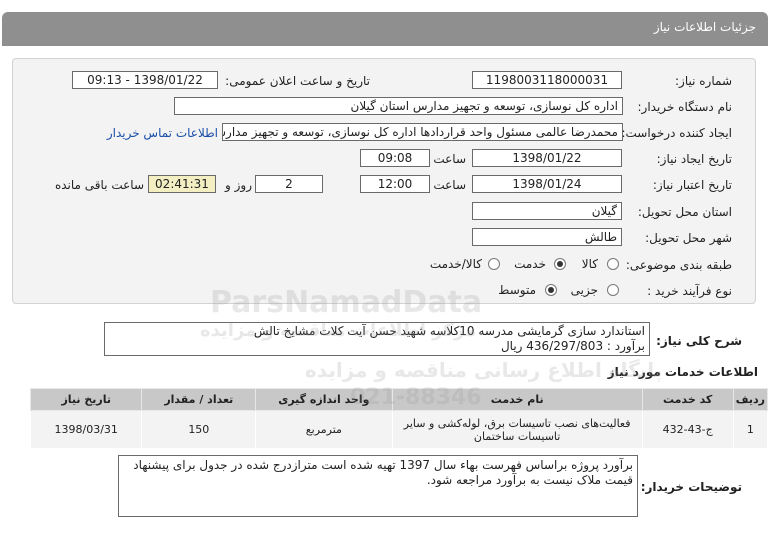 The width and height of the screenshot is (770, 545). What do you see at coordinates (551, 290) in the screenshot?
I see `purchase-medium-radio` at bounding box center [551, 290].